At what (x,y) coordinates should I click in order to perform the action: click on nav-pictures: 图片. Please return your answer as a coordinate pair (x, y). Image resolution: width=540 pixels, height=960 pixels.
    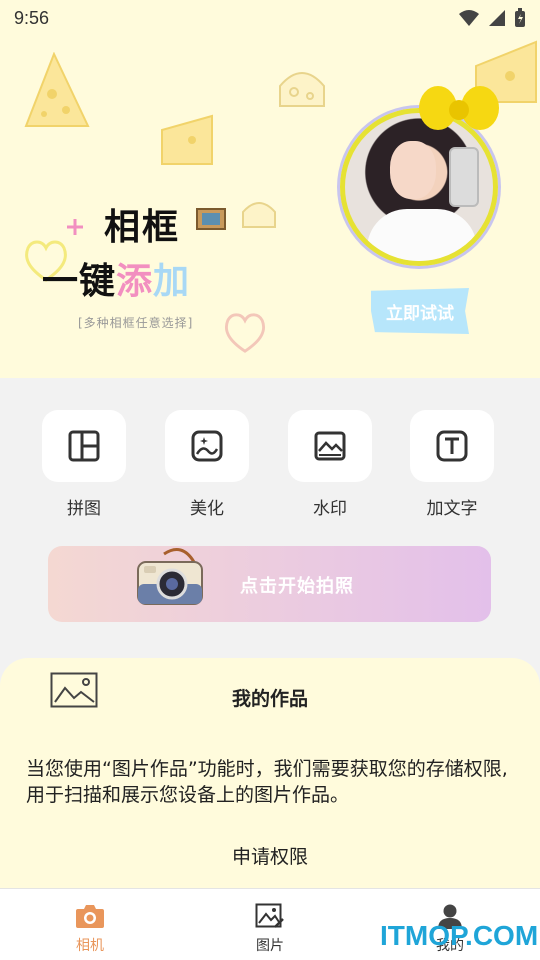
    Looking at the image, I should click on (270, 929).